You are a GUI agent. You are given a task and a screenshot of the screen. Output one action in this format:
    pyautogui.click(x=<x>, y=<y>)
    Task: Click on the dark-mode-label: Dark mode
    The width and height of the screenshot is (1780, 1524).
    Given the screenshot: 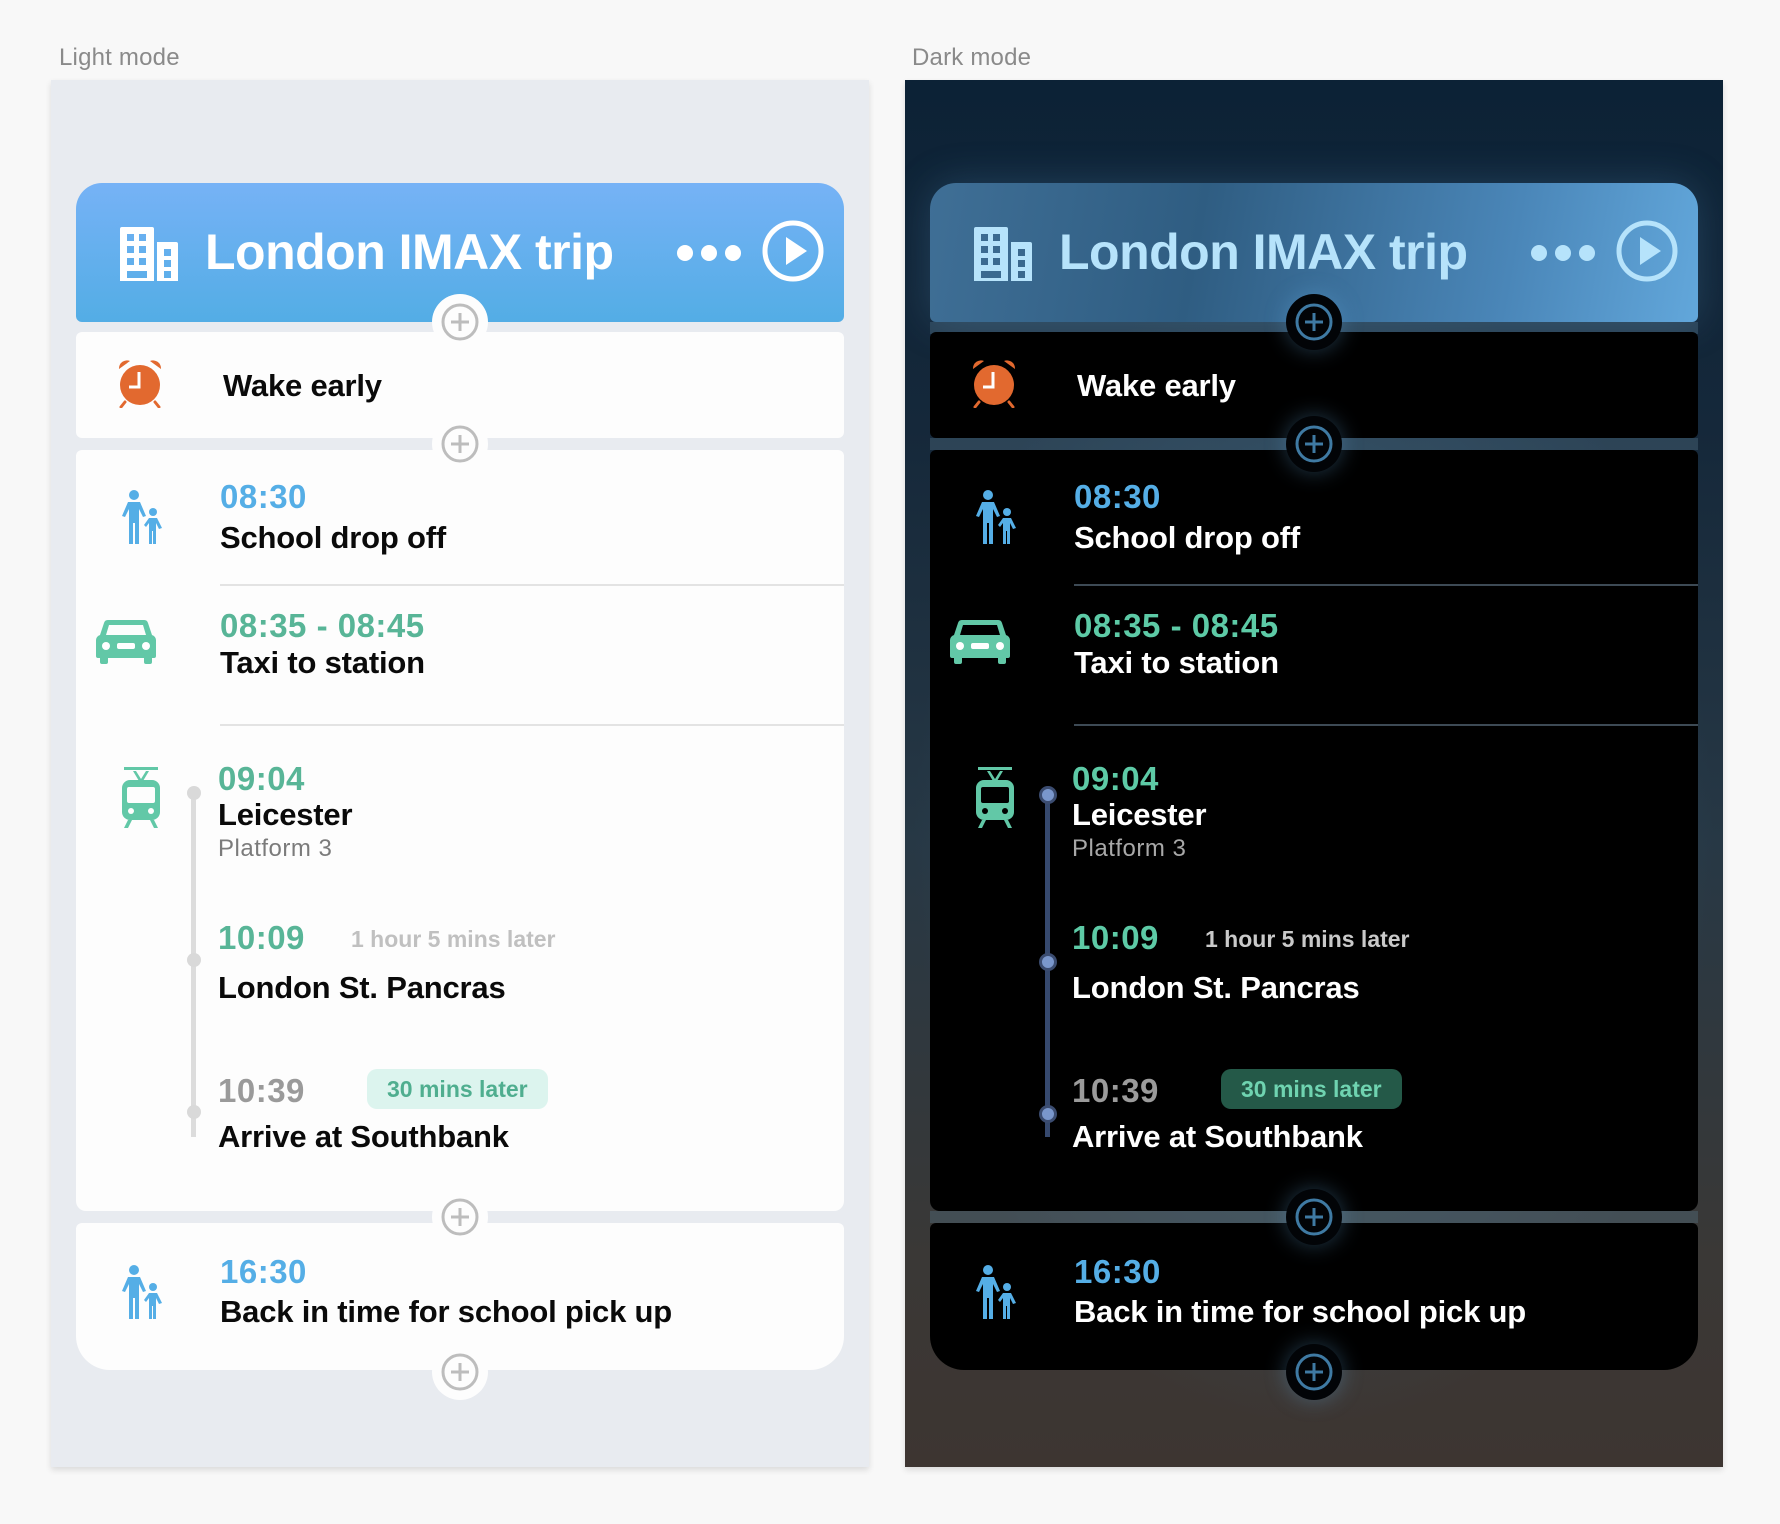 What is the action you would take?
    pyautogui.click(x=972, y=57)
    